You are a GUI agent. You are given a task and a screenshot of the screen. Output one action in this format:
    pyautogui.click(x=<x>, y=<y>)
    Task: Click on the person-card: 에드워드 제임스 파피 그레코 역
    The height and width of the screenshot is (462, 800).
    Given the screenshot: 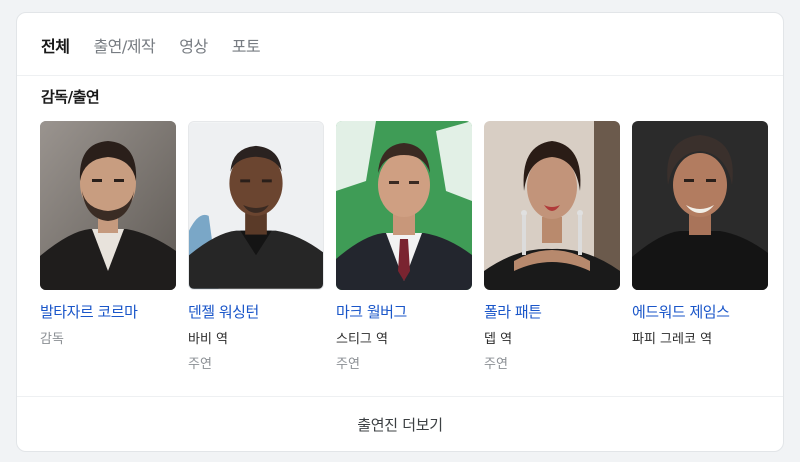 What is the action you would take?
    pyautogui.click(x=700, y=246)
    